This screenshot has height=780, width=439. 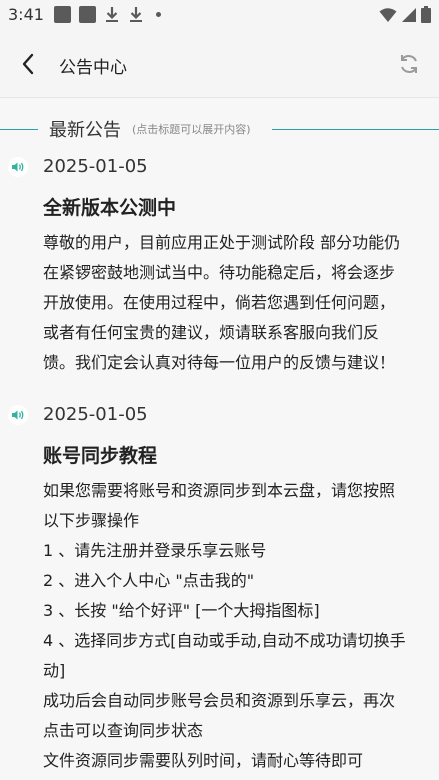 I want to click on refresh-button, so click(x=409, y=64).